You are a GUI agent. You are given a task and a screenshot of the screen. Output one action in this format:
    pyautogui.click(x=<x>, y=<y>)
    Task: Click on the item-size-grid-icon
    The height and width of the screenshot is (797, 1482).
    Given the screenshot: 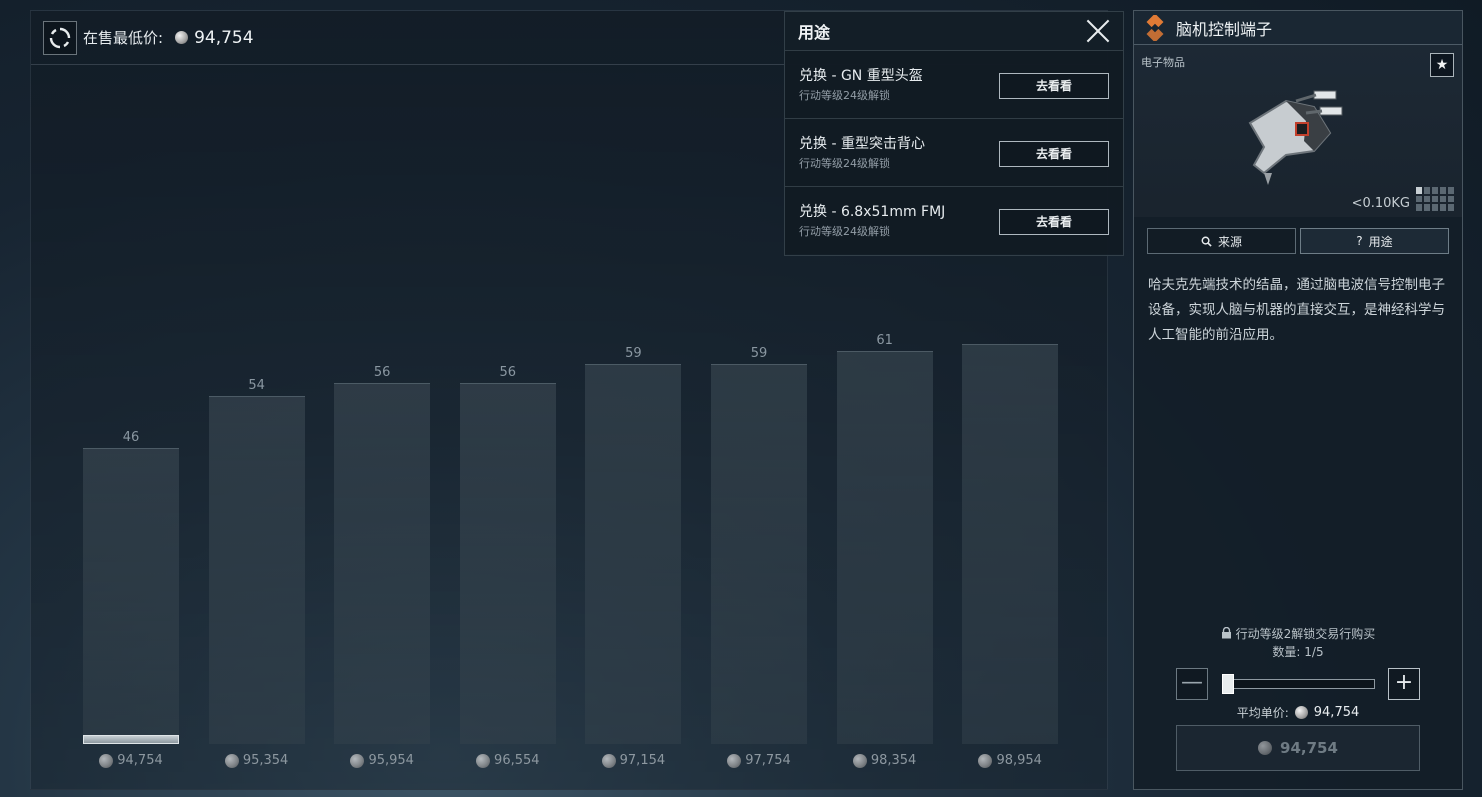 What is the action you would take?
    pyautogui.click(x=1435, y=199)
    